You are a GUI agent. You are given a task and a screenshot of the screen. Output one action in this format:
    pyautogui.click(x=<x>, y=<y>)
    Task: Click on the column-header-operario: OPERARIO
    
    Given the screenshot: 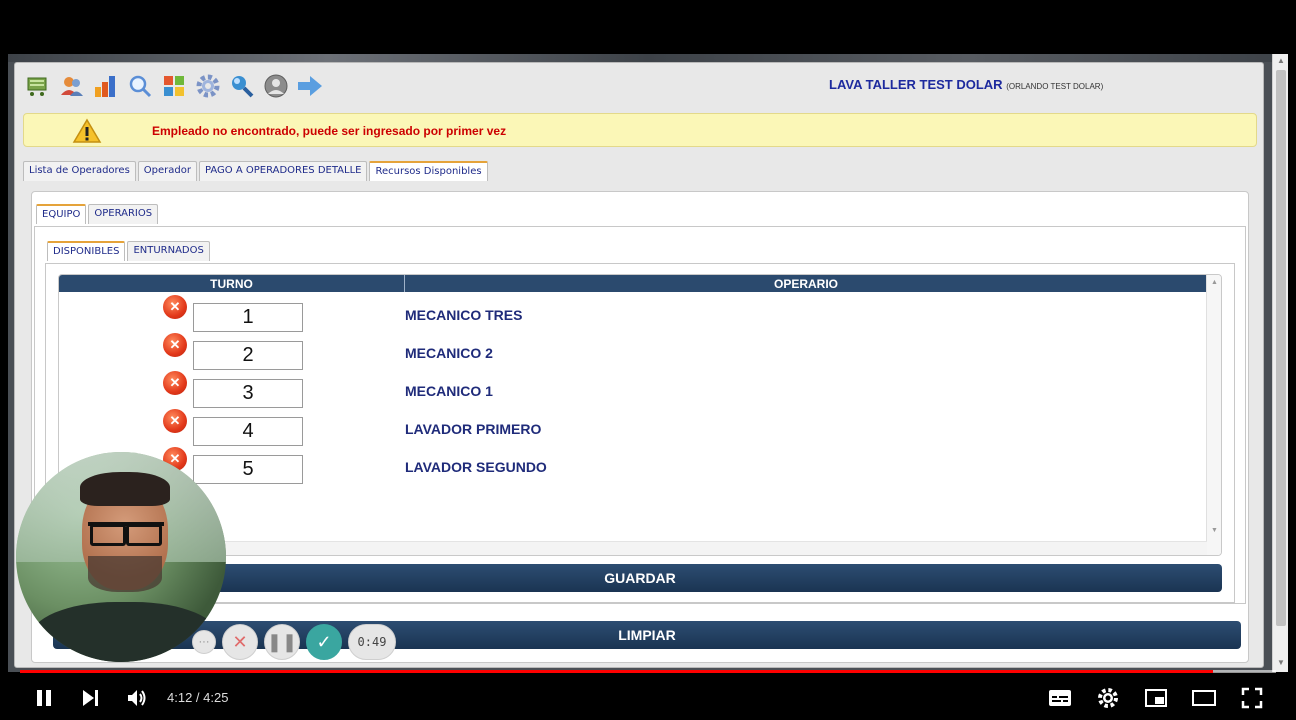 What is the action you would take?
    pyautogui.click(x=806, y=284)
    